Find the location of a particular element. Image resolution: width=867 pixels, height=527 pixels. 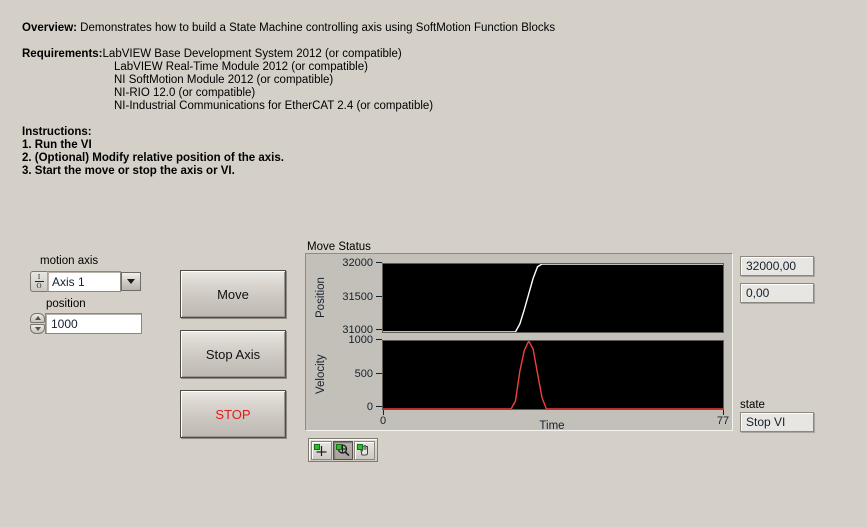

position-numeric-control: 1000 is located at coordinates (86, 323).